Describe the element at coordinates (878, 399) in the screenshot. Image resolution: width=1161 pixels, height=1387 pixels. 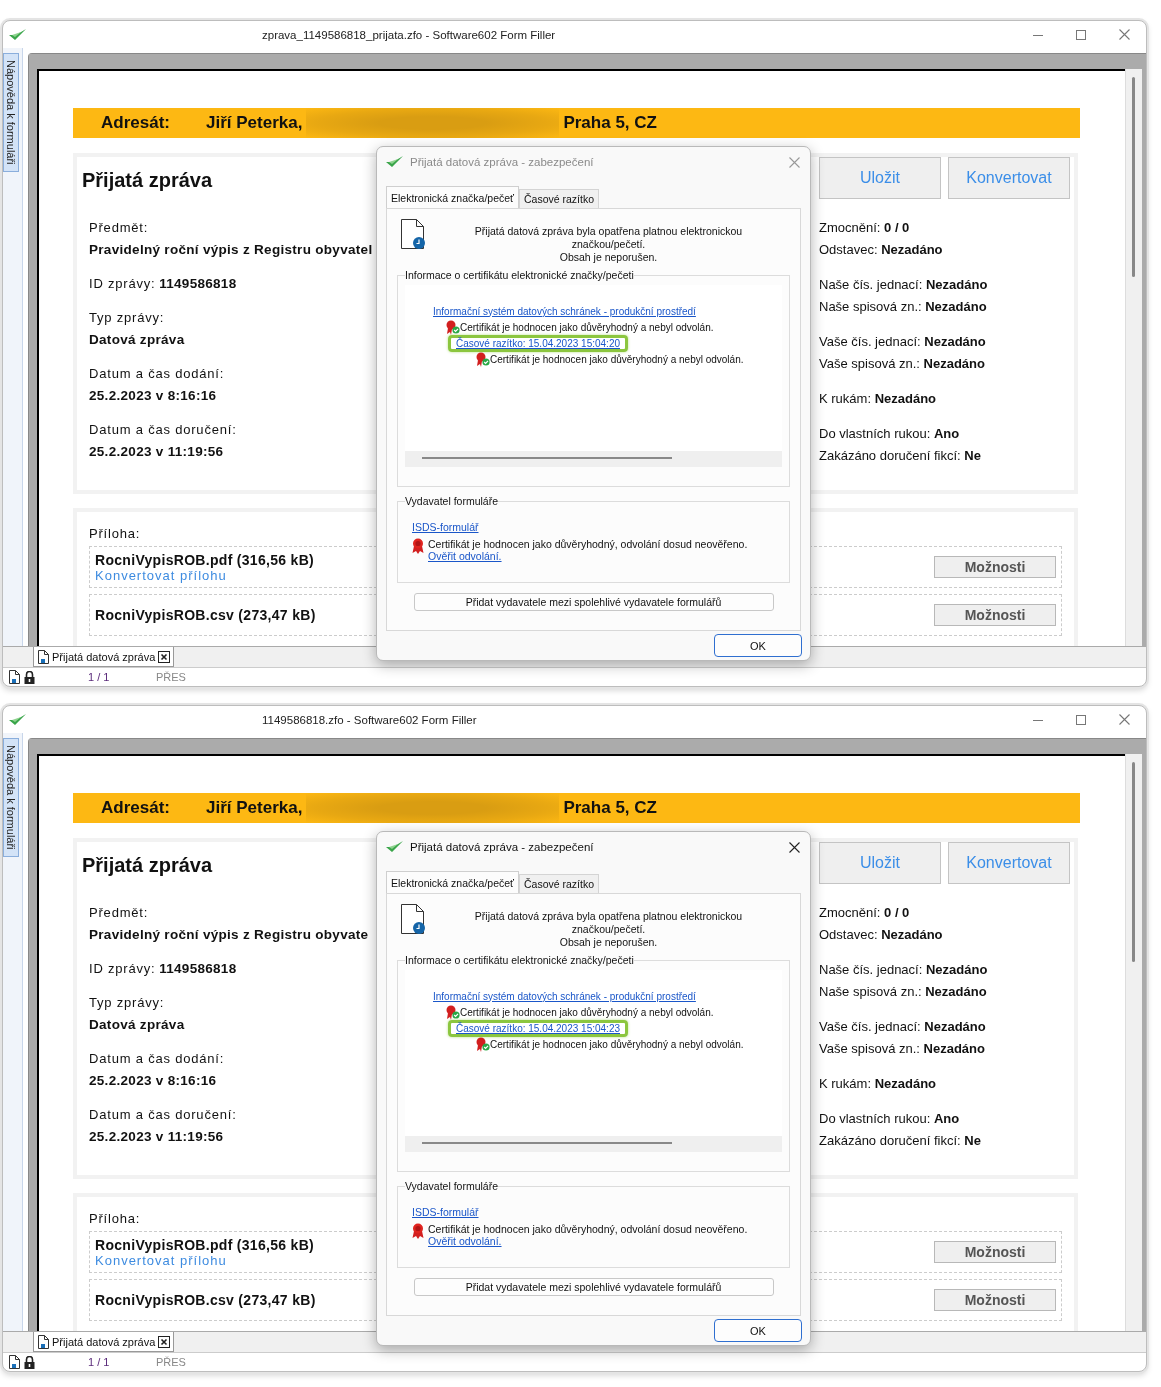
I see `detail-text: K rukám: Nezadáno` at that location.